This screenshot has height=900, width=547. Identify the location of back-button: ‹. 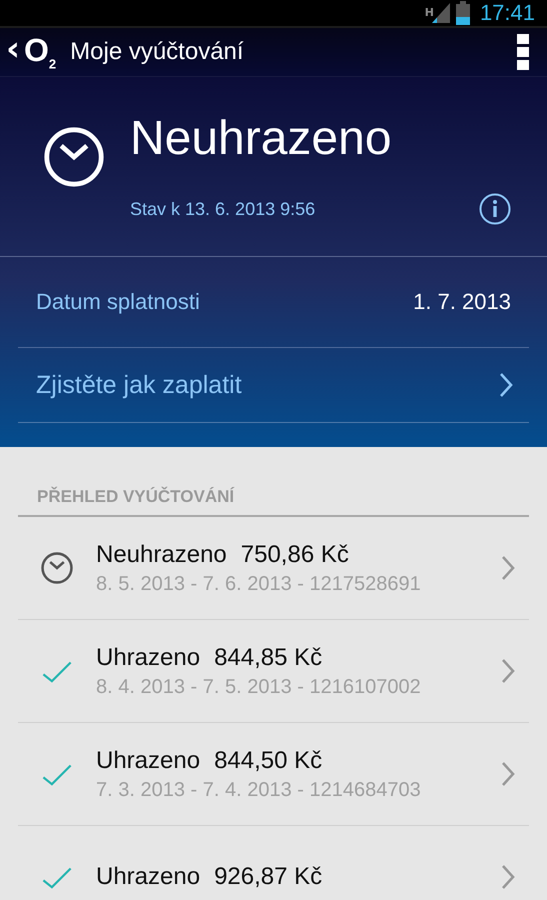
(13, 49).